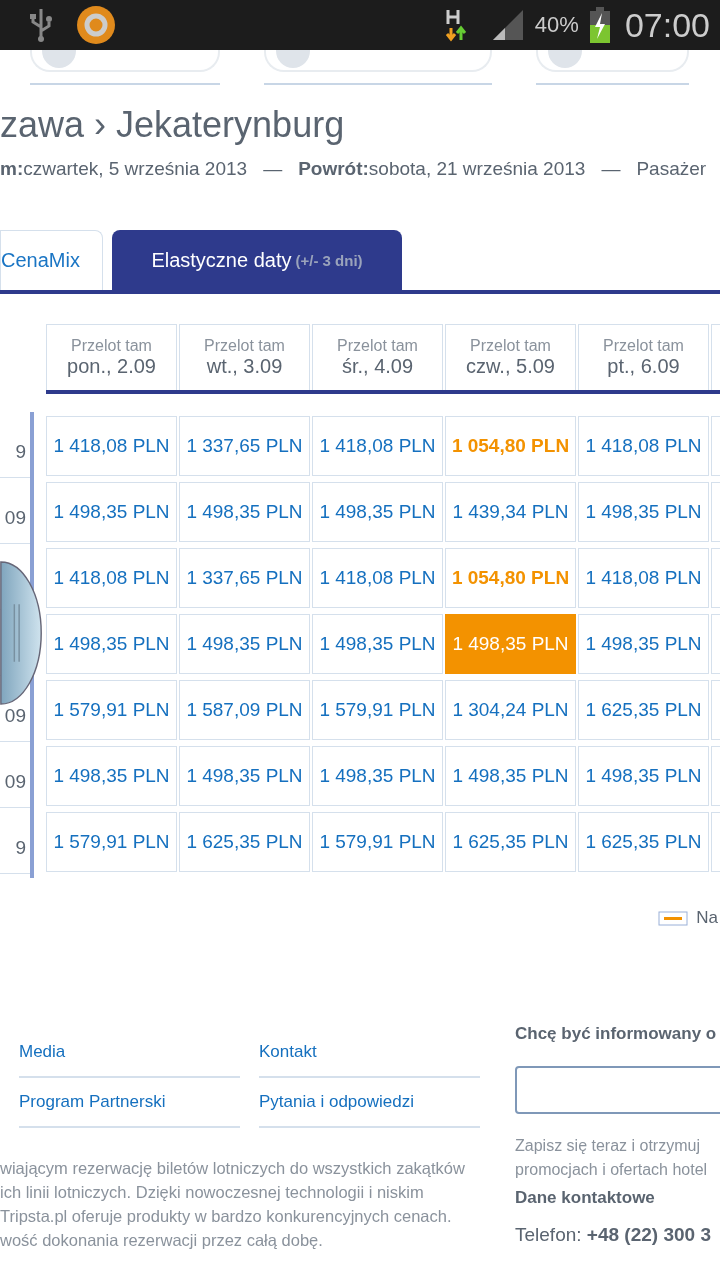 This screenshot has height=1280, width=720. What do you see at coordinates (442, 169) in the screenshot?
I see `trip-detail: Powrót:sobota, 21 września 2013` at bounding box center [442, 169].